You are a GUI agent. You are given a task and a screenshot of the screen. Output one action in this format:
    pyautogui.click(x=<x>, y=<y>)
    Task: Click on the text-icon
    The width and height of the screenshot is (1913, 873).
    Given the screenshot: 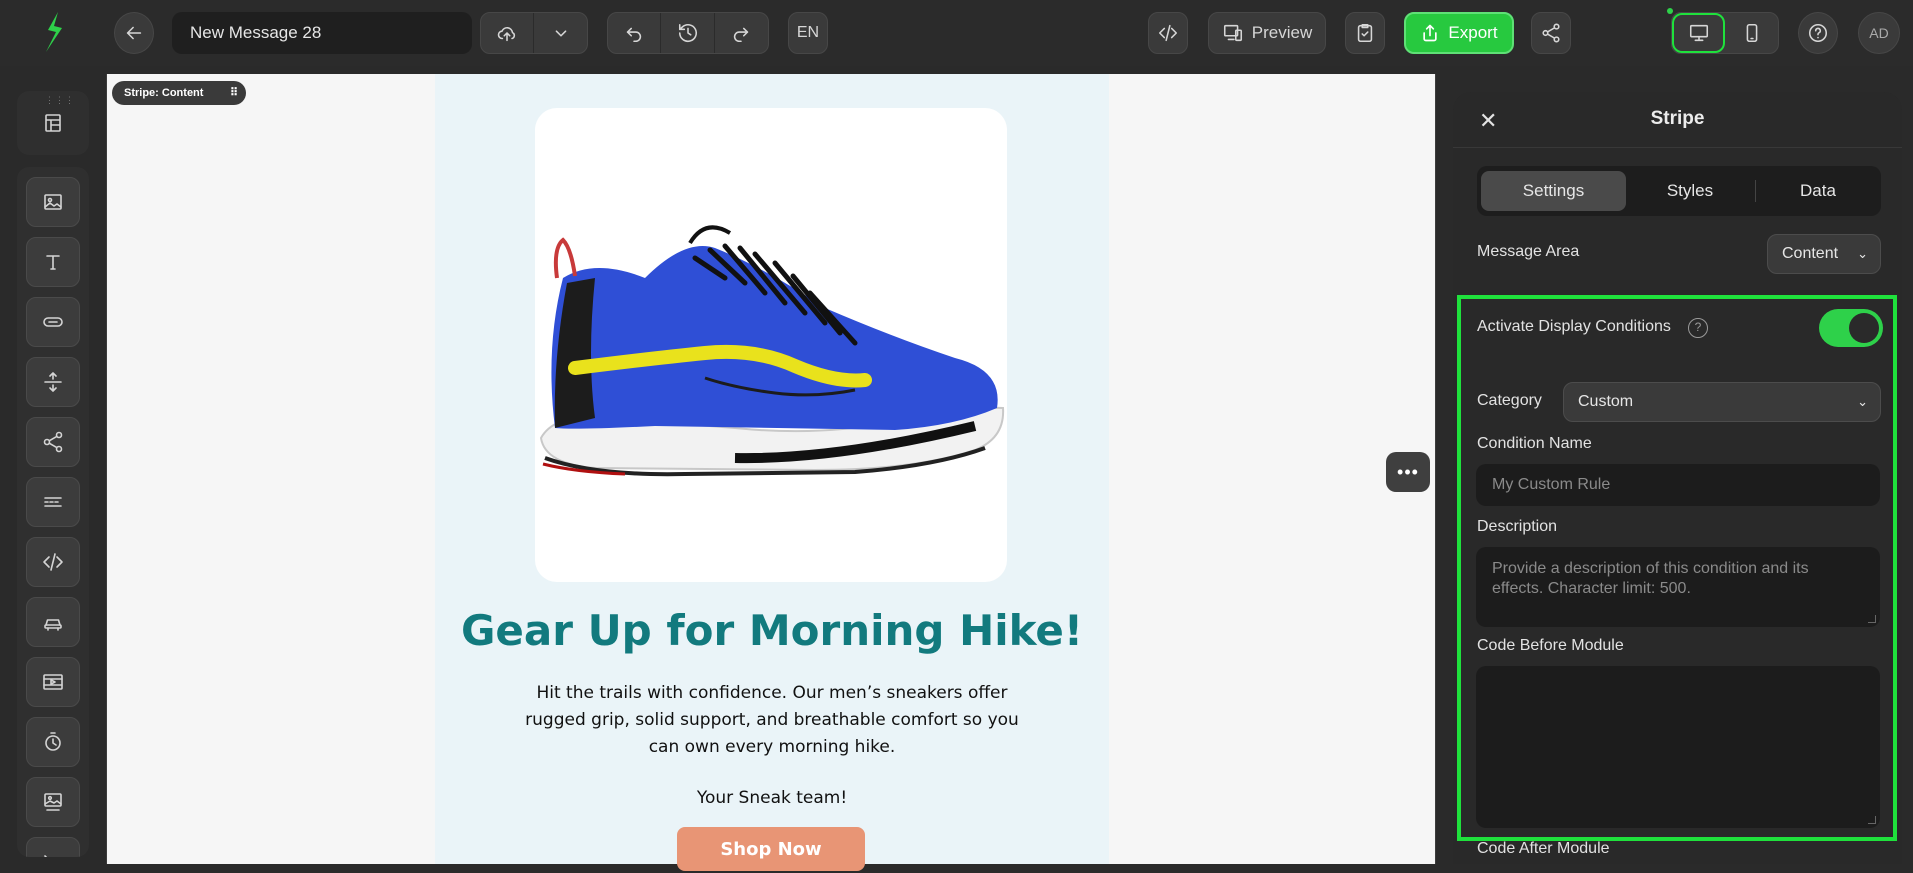 What is the action you would take?
    pyautogui.click(x=53, y=262)
    